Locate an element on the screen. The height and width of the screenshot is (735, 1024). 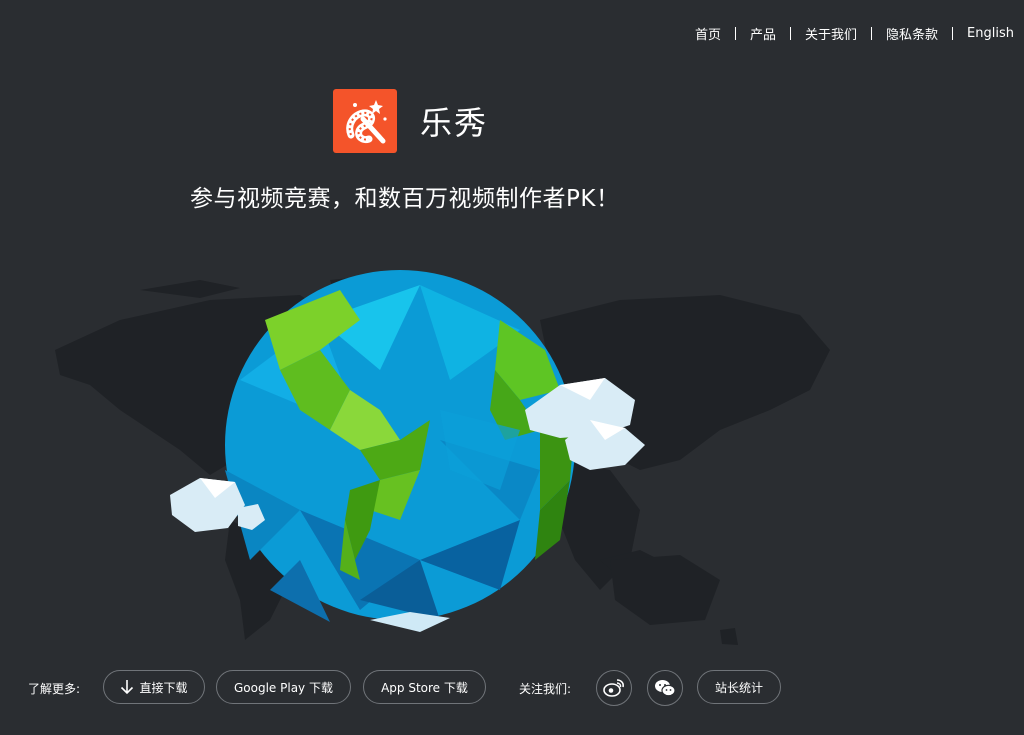
site-stats-label: 站长统计 is located at coordinates (738, 687).